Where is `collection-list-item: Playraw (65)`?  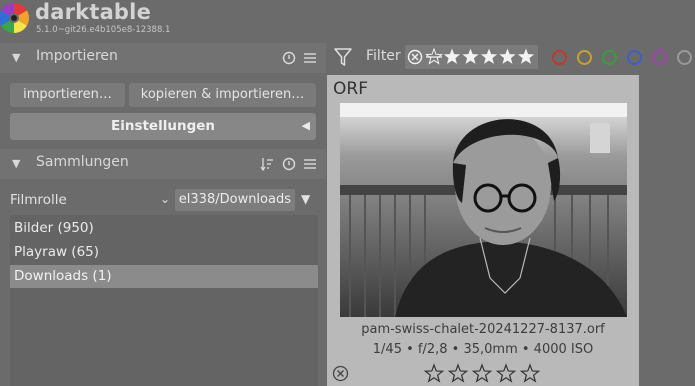 collection-list-item: Playraw (65) is located at coordinates (164, 252).